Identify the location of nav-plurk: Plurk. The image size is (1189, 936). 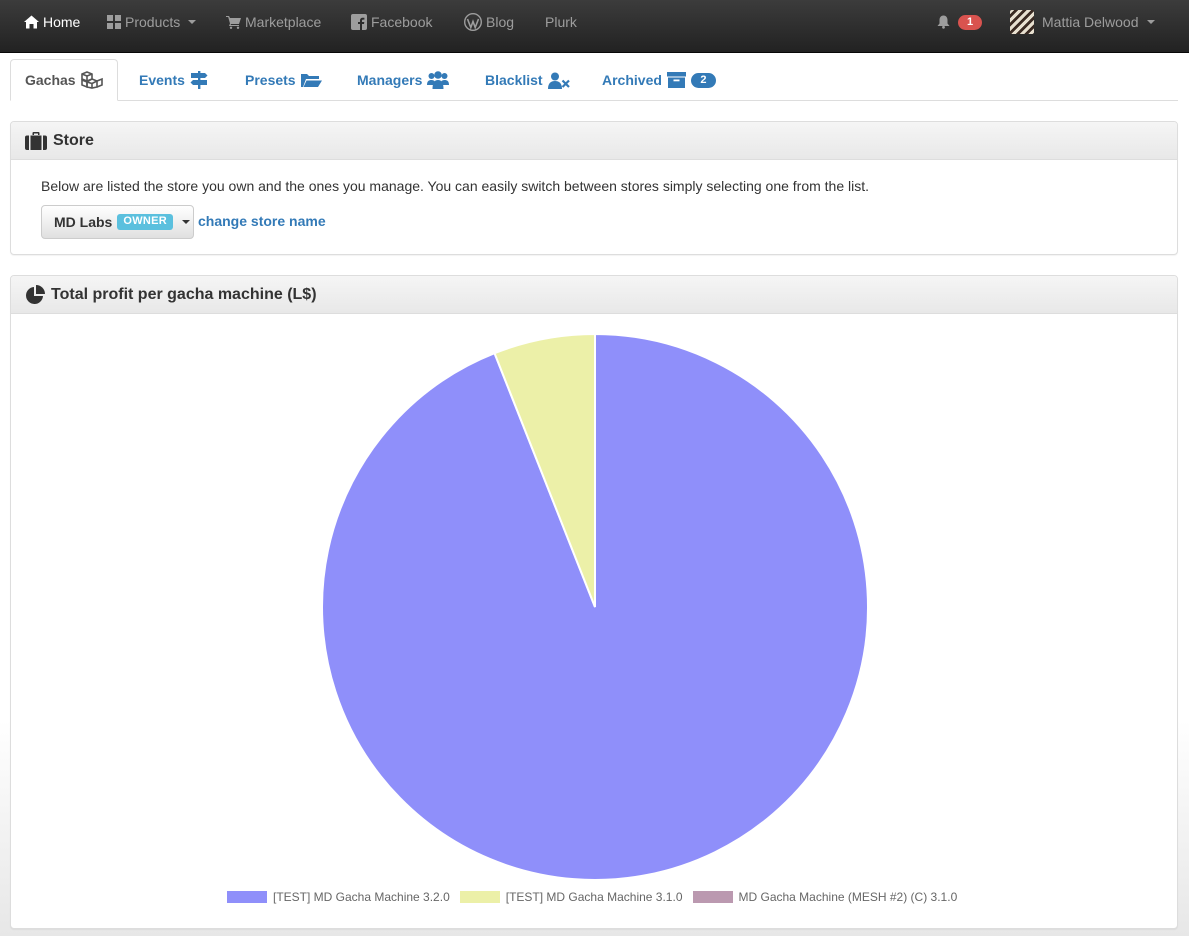
(561, 22).